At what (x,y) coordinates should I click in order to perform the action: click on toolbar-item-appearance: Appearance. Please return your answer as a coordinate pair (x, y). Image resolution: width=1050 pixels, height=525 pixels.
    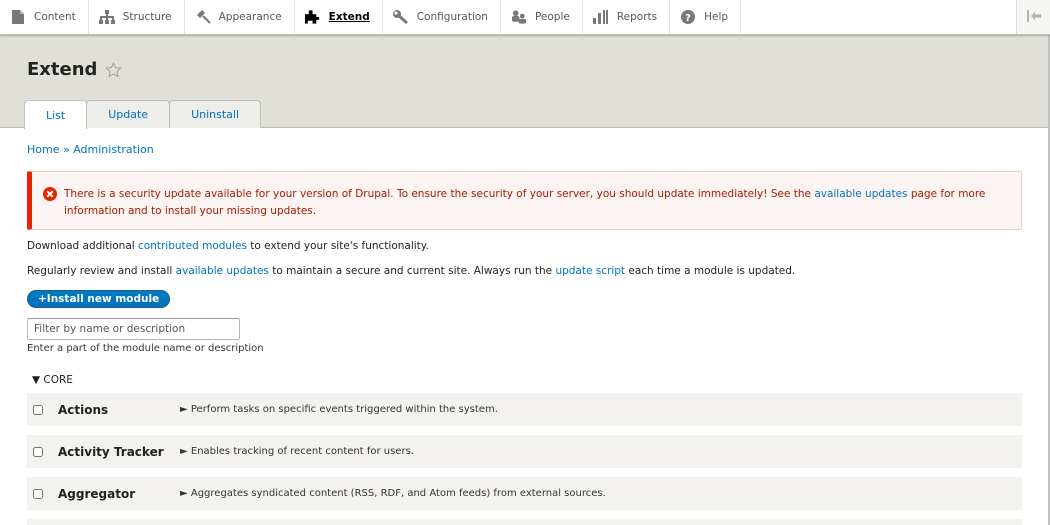
    Looking at the image, I should click on (240, 17).